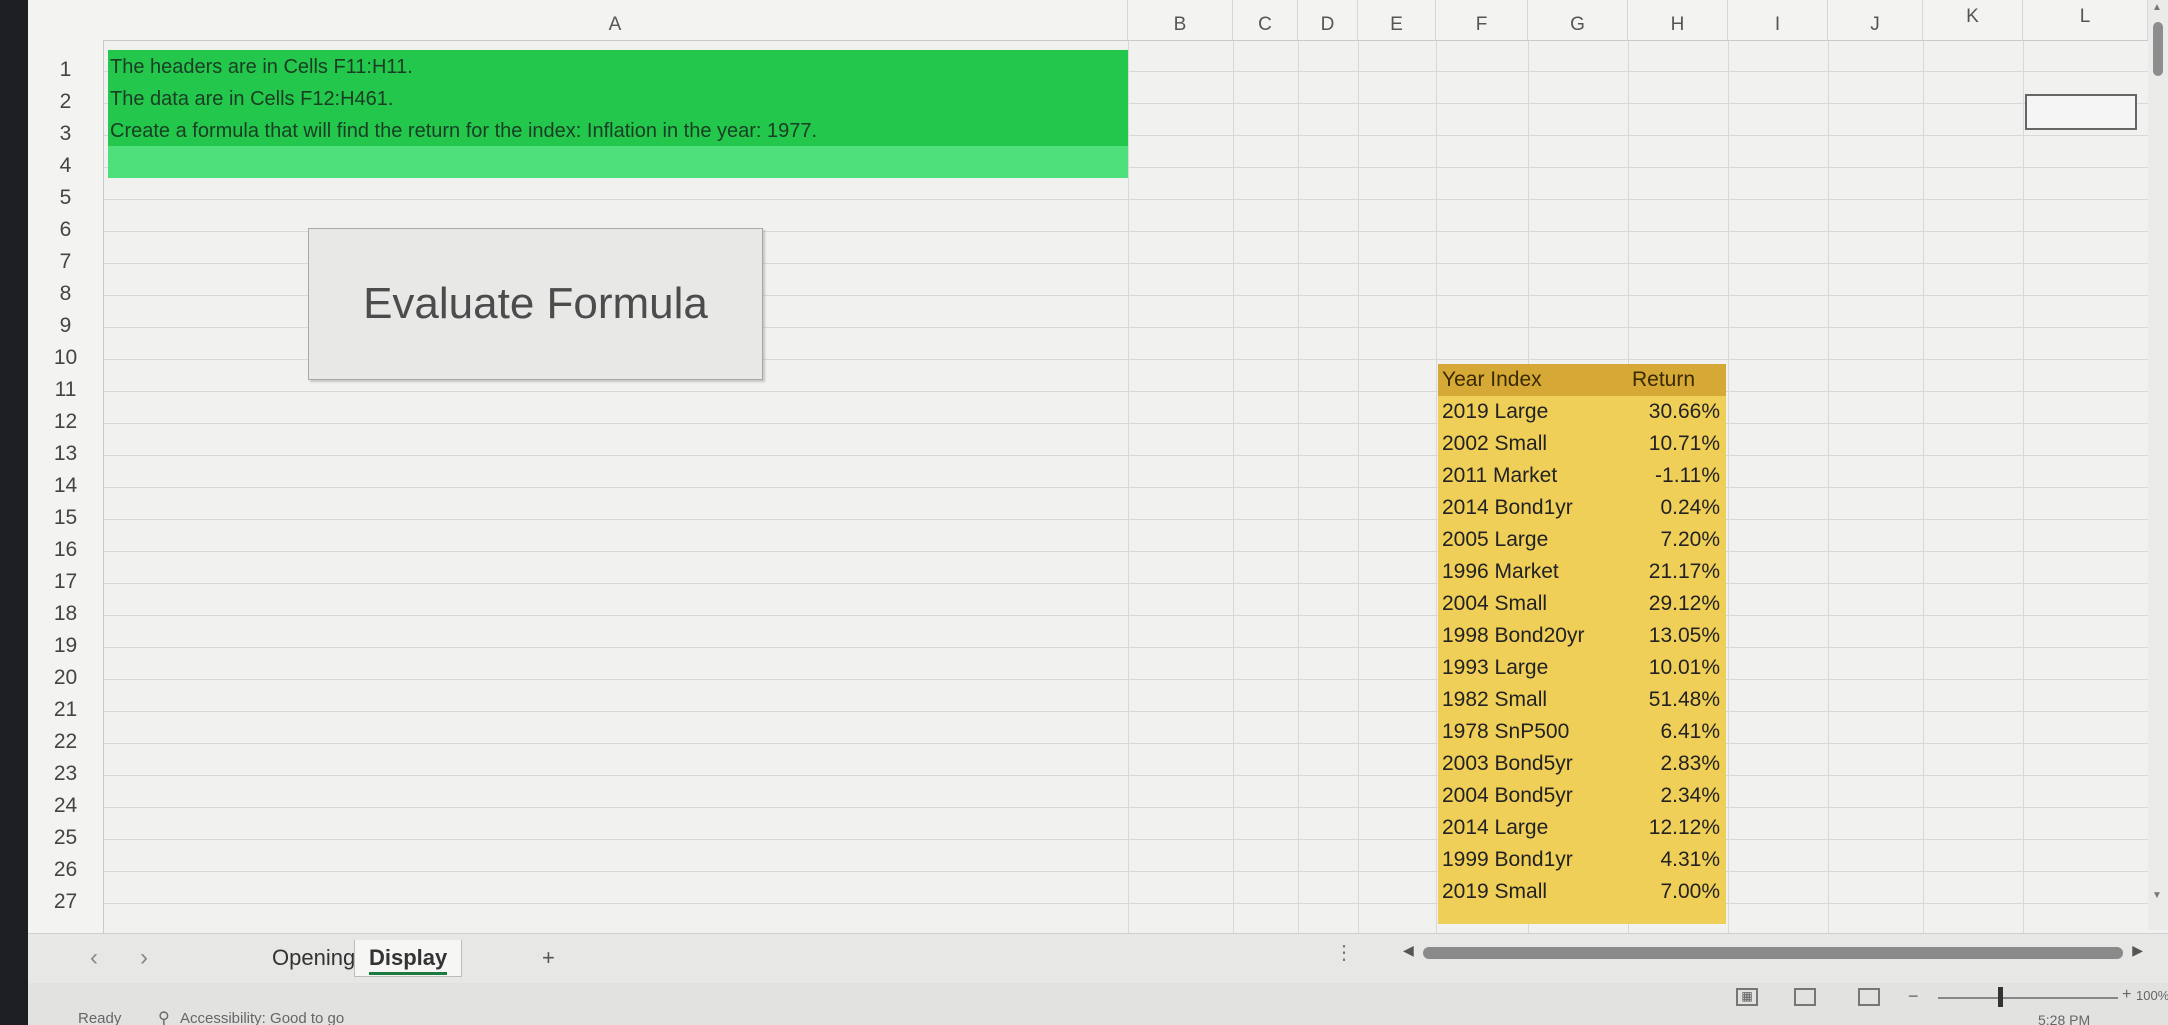 This screenshot has height=1025, width=2168. Describe the element at coordinates (1869, 997) in the screenshot. I see `page-break-view-icon` at that location.